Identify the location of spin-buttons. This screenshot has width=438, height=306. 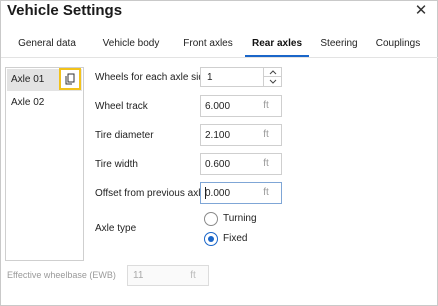
(272, 77).